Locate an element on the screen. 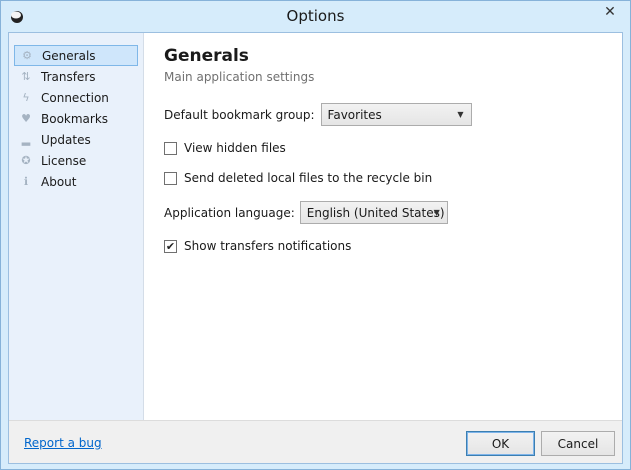 This screenshot has height=470, width=631. gear-icon: ⚙ is located at coordinates (27, 55).